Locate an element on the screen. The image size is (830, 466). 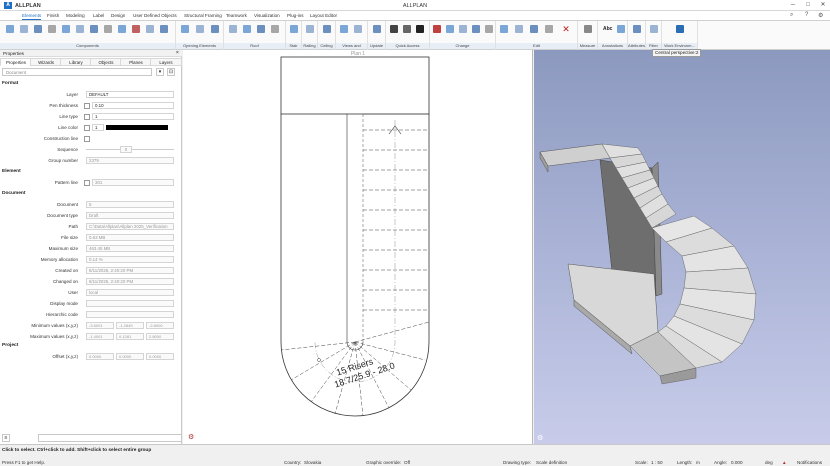
text-icon is located at coordinates (420, 29).